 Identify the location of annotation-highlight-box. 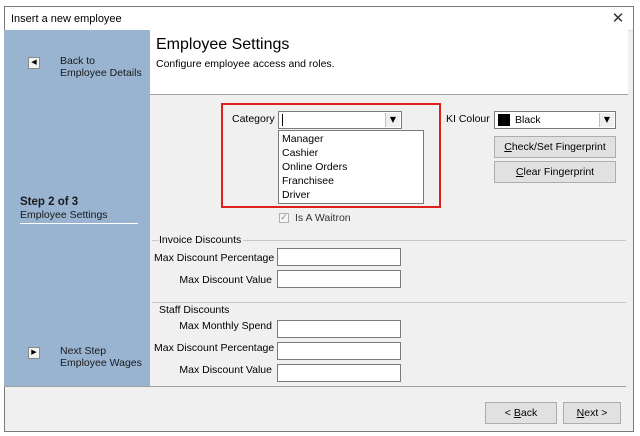
(331, 155).